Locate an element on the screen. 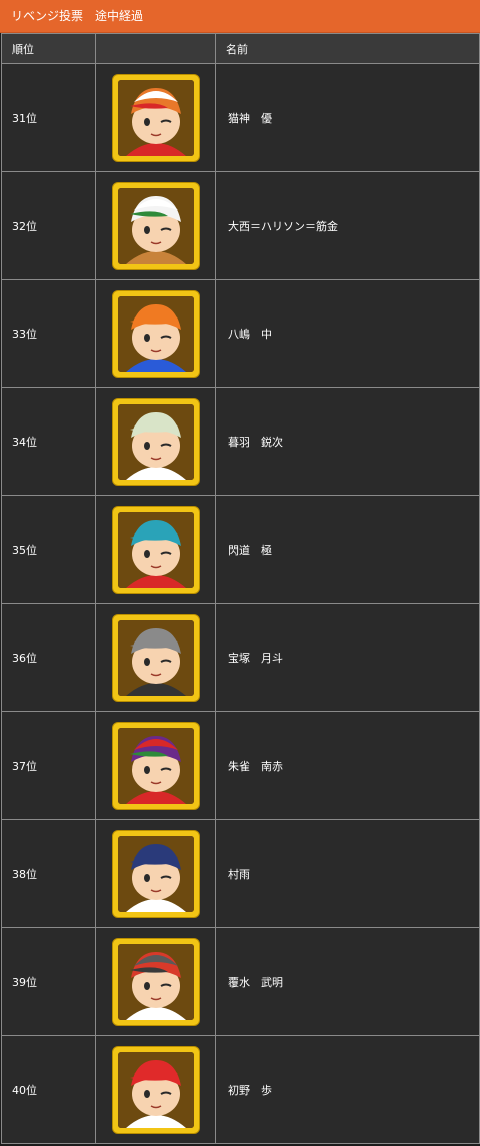 The width and height of the screenshot is (480, 1146). hair-red-avatar-icon is located at coordinates (155, 1089).